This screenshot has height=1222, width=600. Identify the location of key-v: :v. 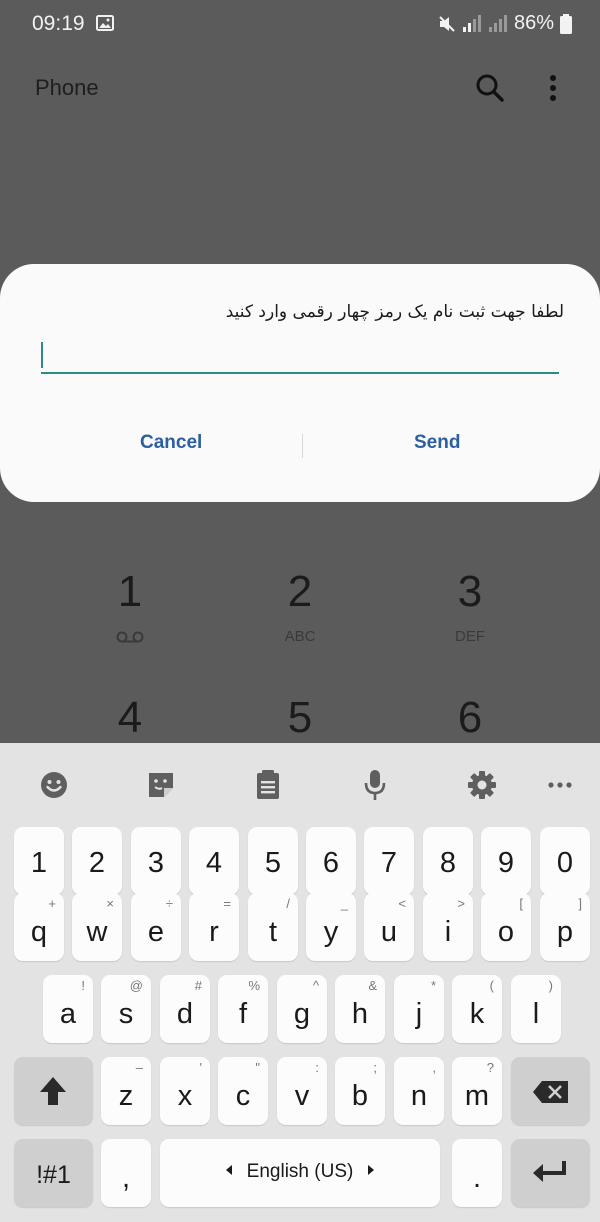
(302, 1091).